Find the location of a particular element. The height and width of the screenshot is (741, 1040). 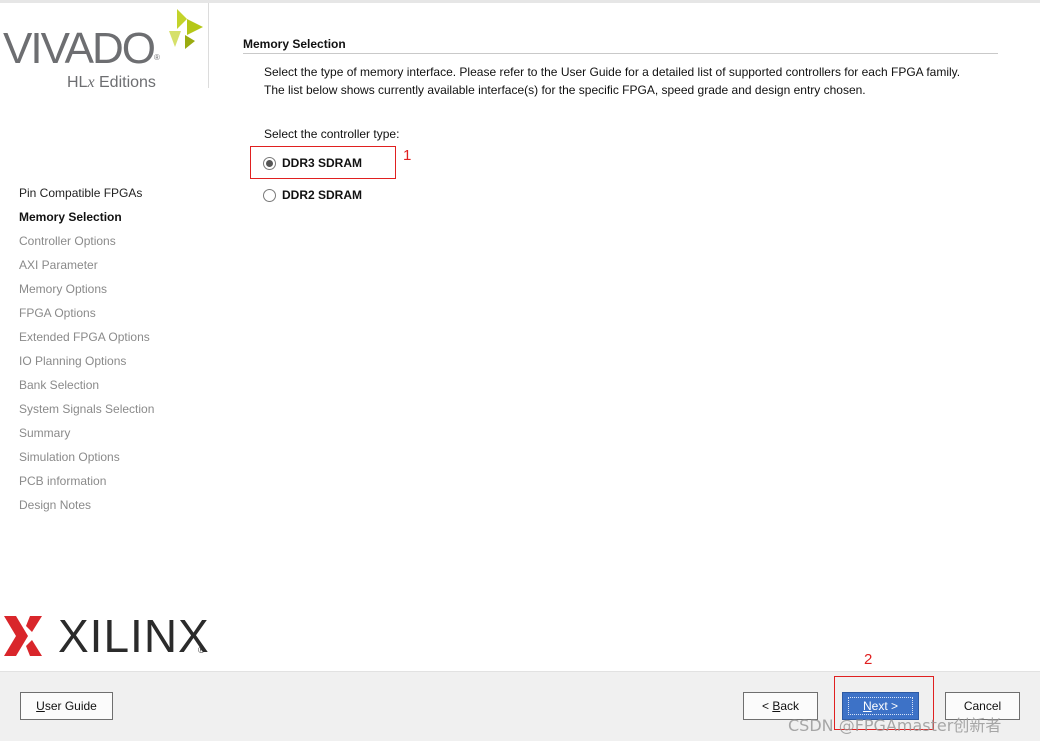

radio-option-ddr2: DDR2 SDRAM is located at coordinates (312, 195).